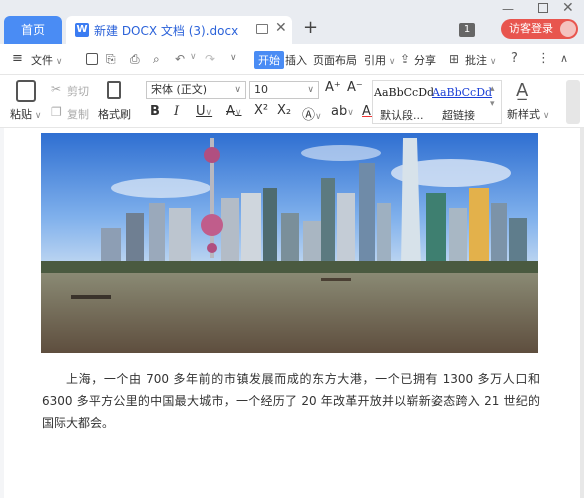  I want to click on paste-button: 粘贴 ∨, so click(25, 114).